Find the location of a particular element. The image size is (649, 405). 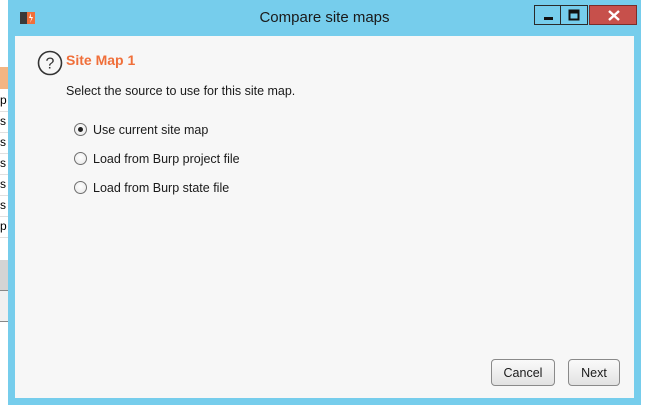

close-icon is located at coordinates (614, 15).